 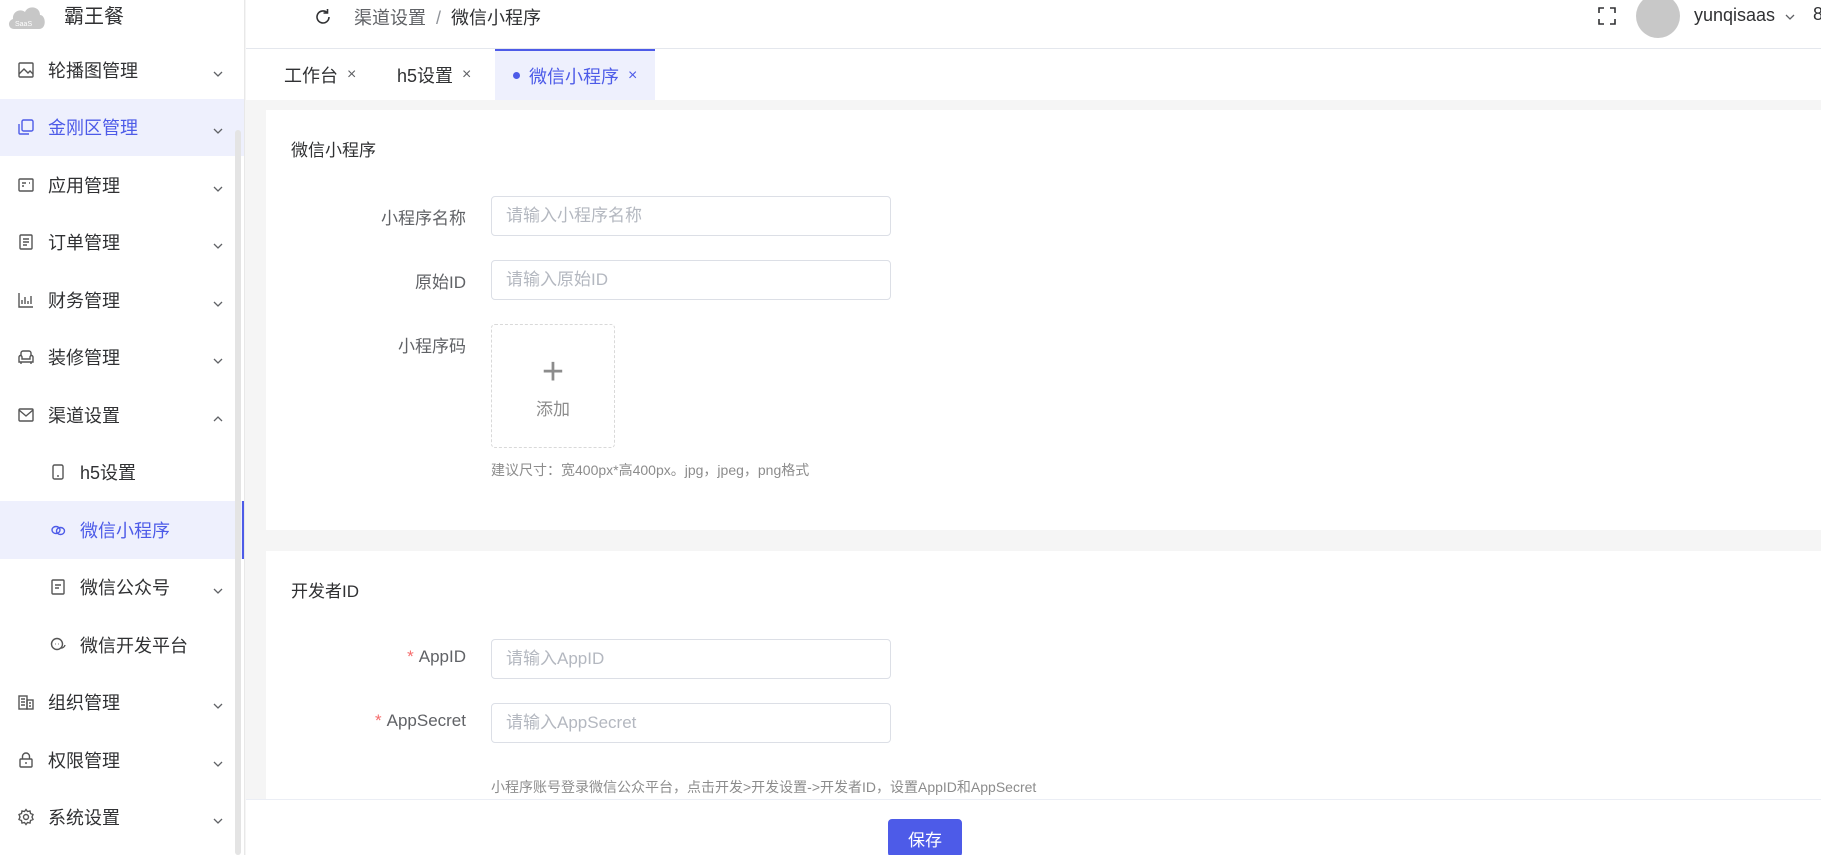 I want to click on clipped-header-item: 8, so click(x=1817, y=14).